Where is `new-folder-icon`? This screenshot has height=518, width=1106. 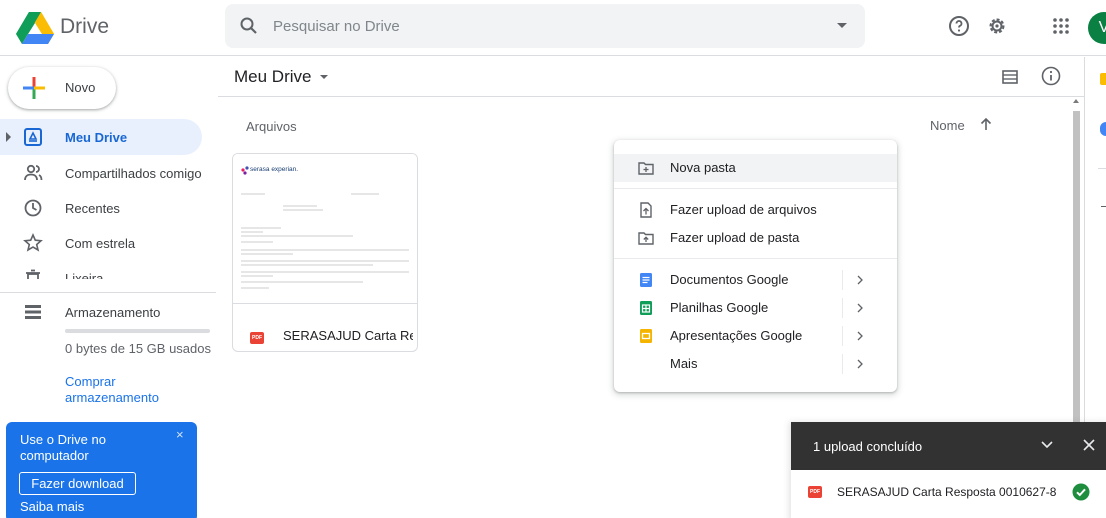 new-folder-icon is located at coordinates (646, 168).